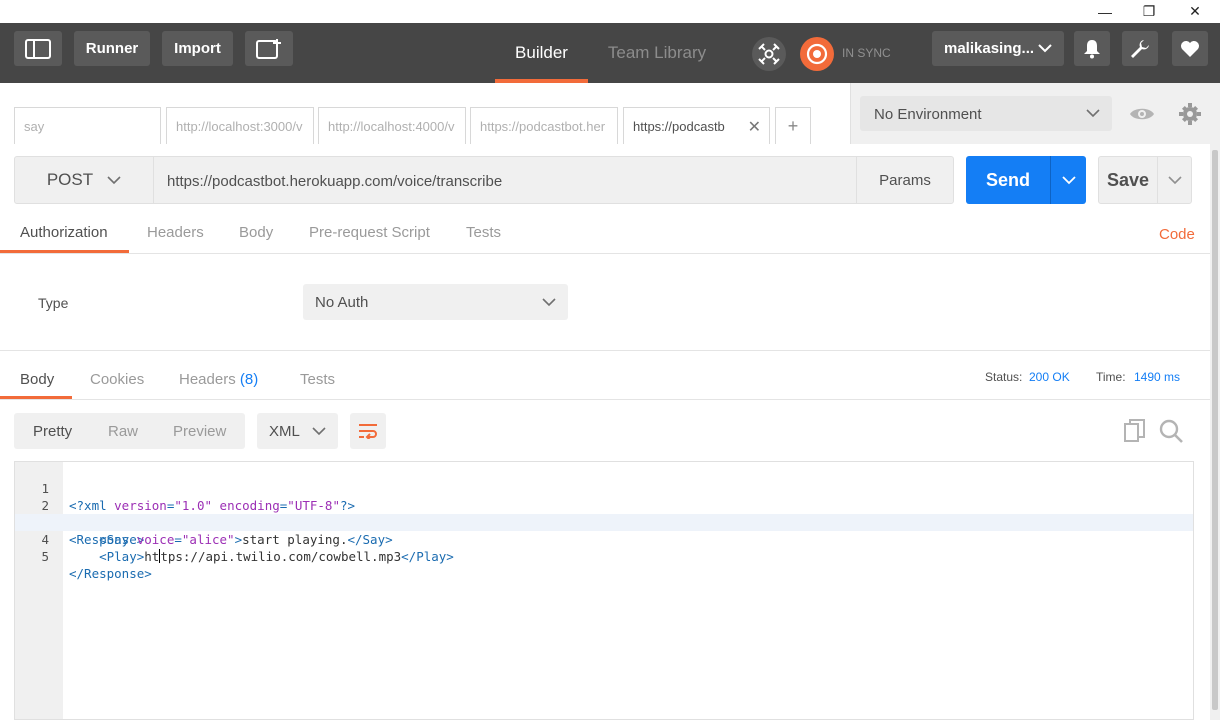 Image resolution: width=1220 pixels, height=720 pixels. I want to click on environment-quick-look-button, so click(1141, 113).